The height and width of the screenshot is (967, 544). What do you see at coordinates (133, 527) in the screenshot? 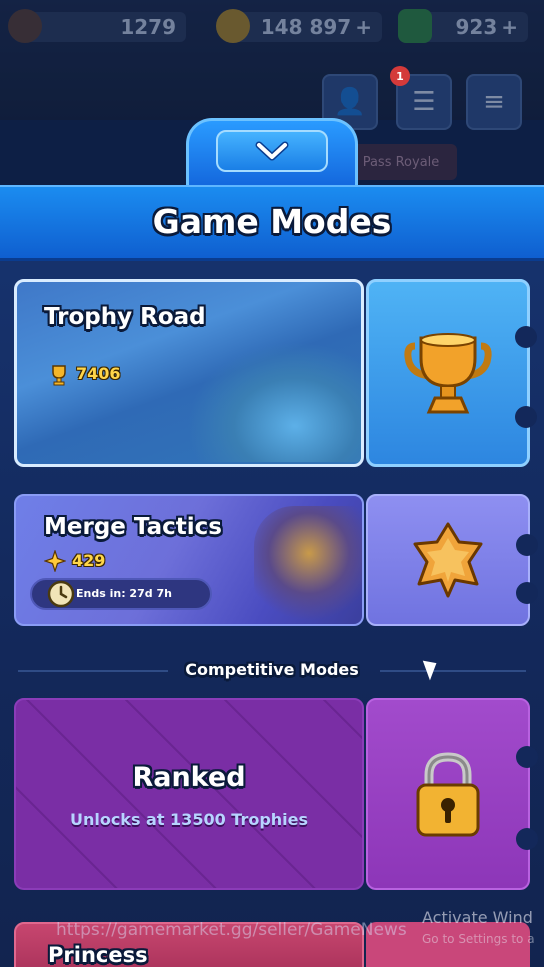
I see `merge-tactics-title: Merge Tactics` at bounding box center [133, 527].